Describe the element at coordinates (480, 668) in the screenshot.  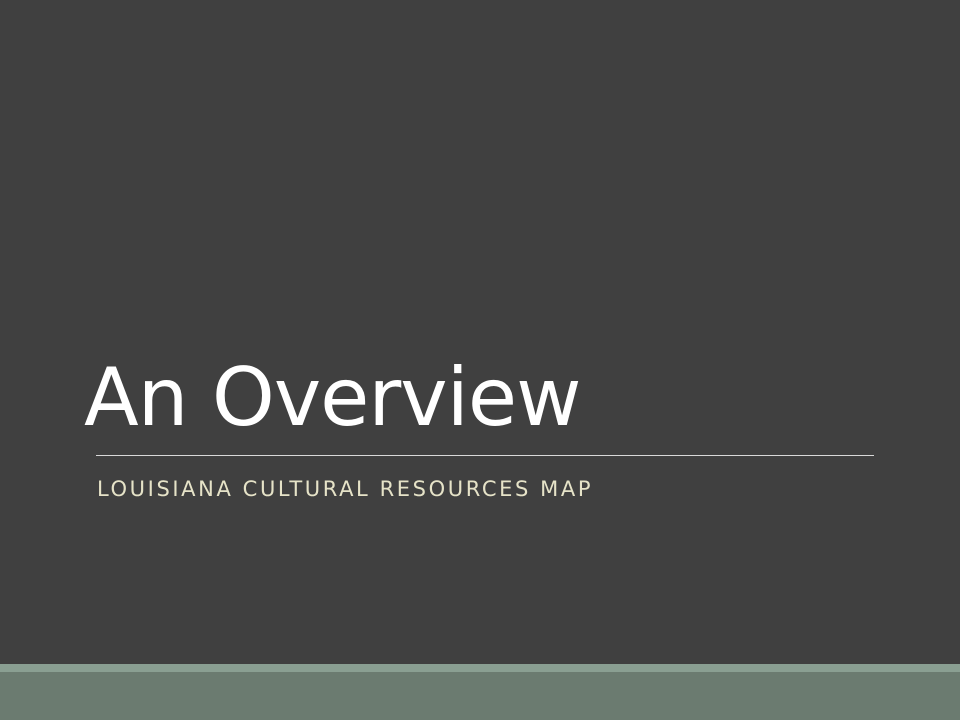
I see `footer-accent-stripe` at that location.